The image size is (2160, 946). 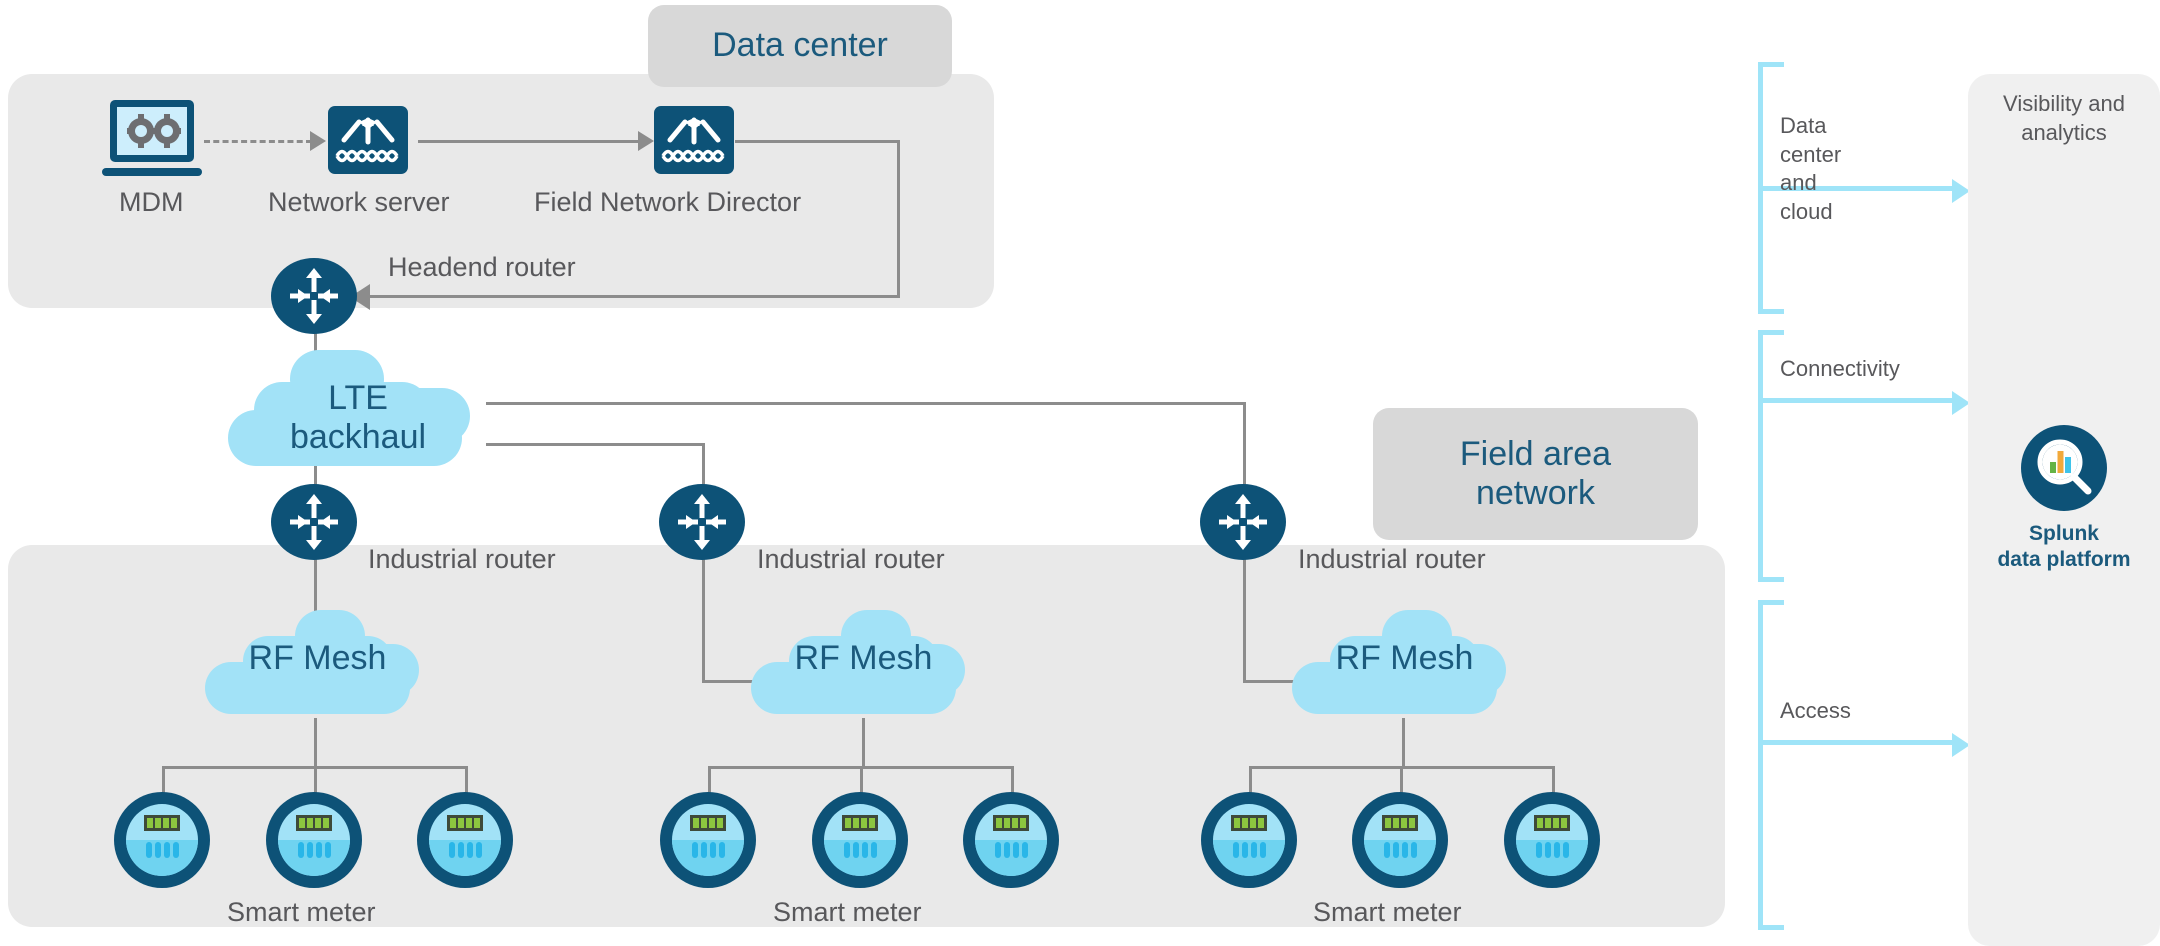 I want to click on laptop-gears-icon, so click(x=152, y=138).